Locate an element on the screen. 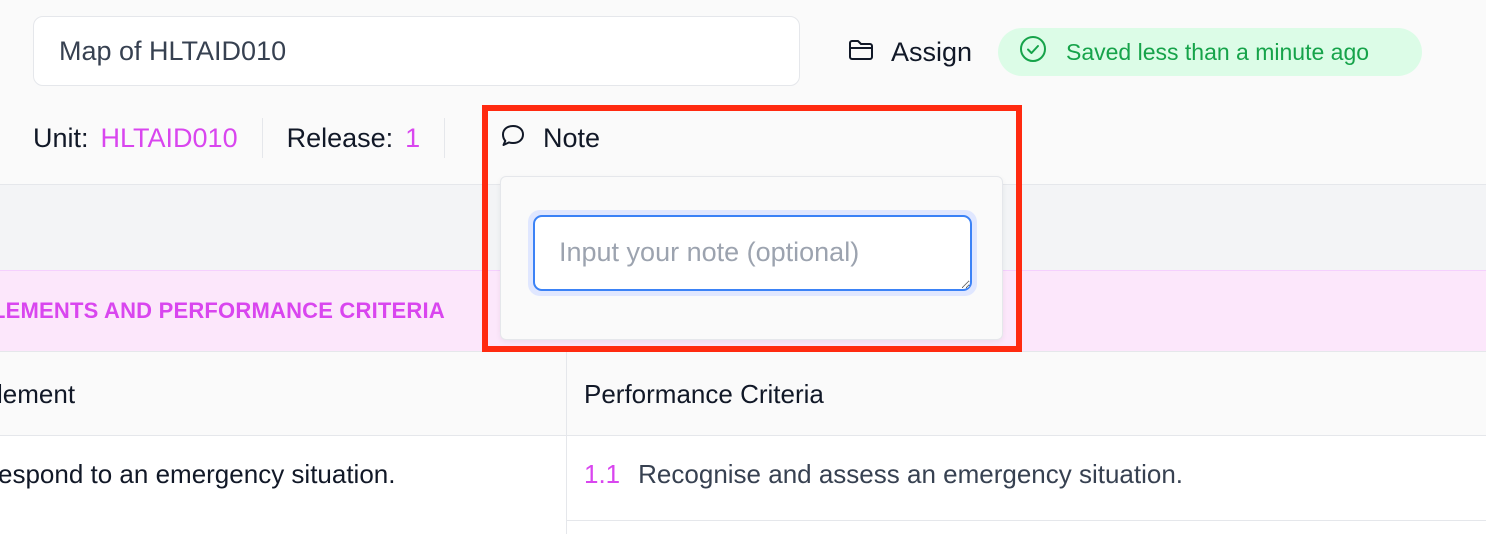 The image size is (1486, 534). note-label: Note is located at coordinates (572, 137).